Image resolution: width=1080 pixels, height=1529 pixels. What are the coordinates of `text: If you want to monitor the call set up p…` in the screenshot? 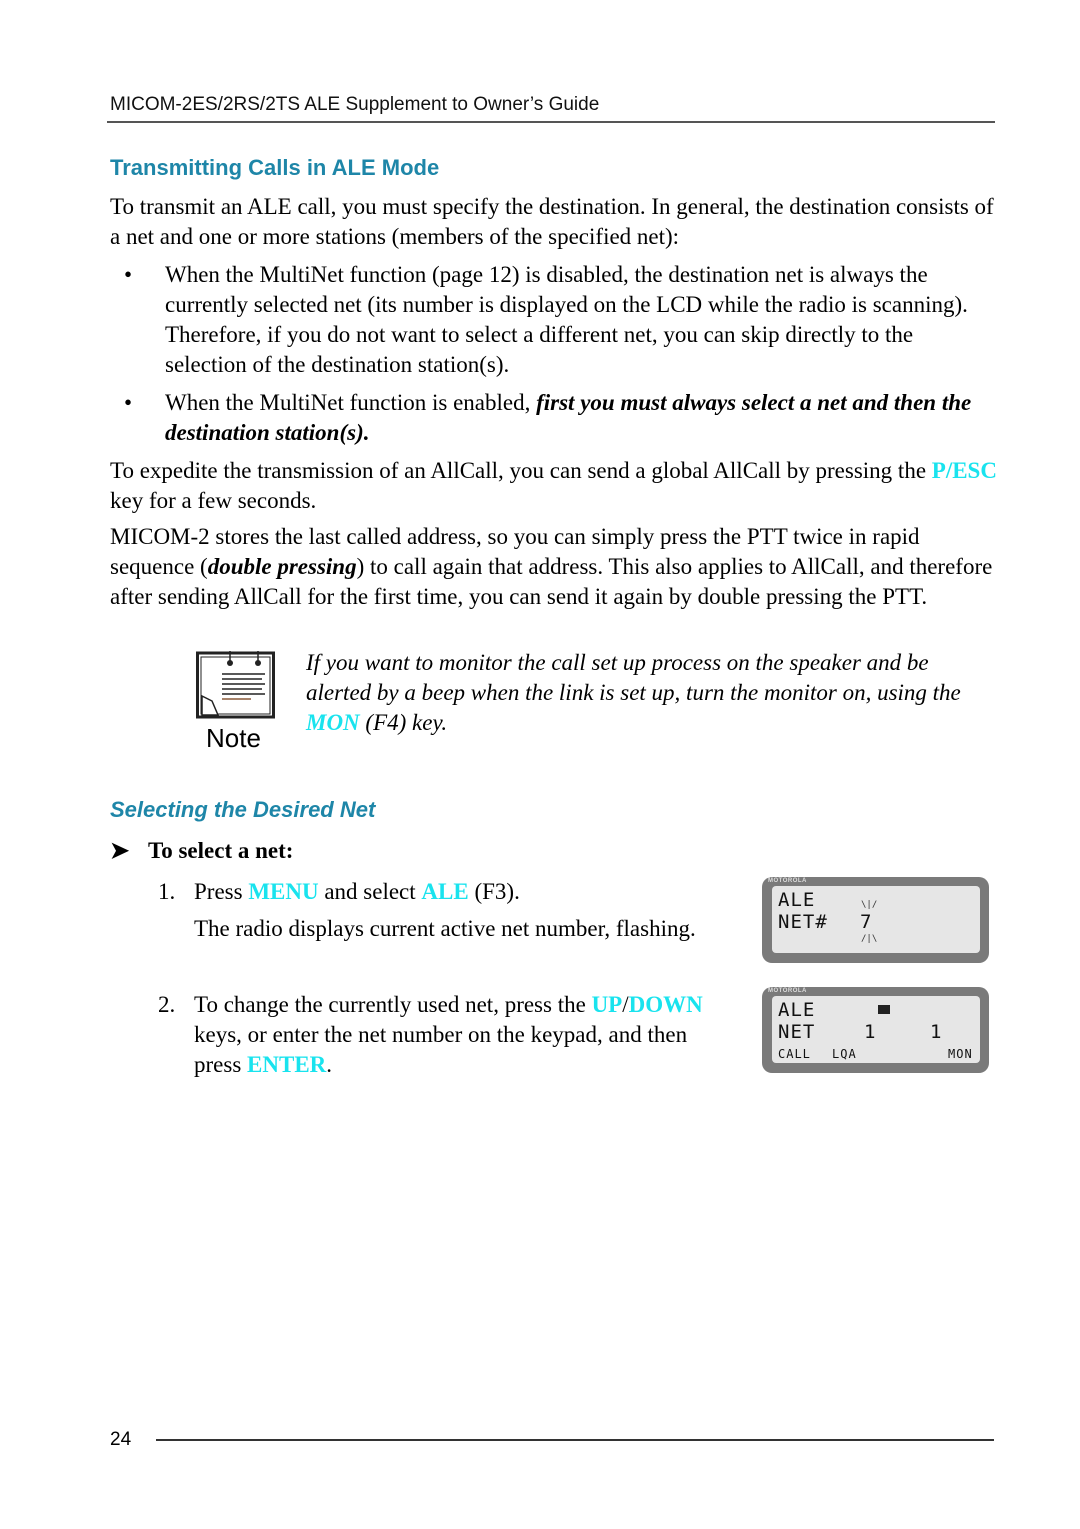 It's located at (633, 677).